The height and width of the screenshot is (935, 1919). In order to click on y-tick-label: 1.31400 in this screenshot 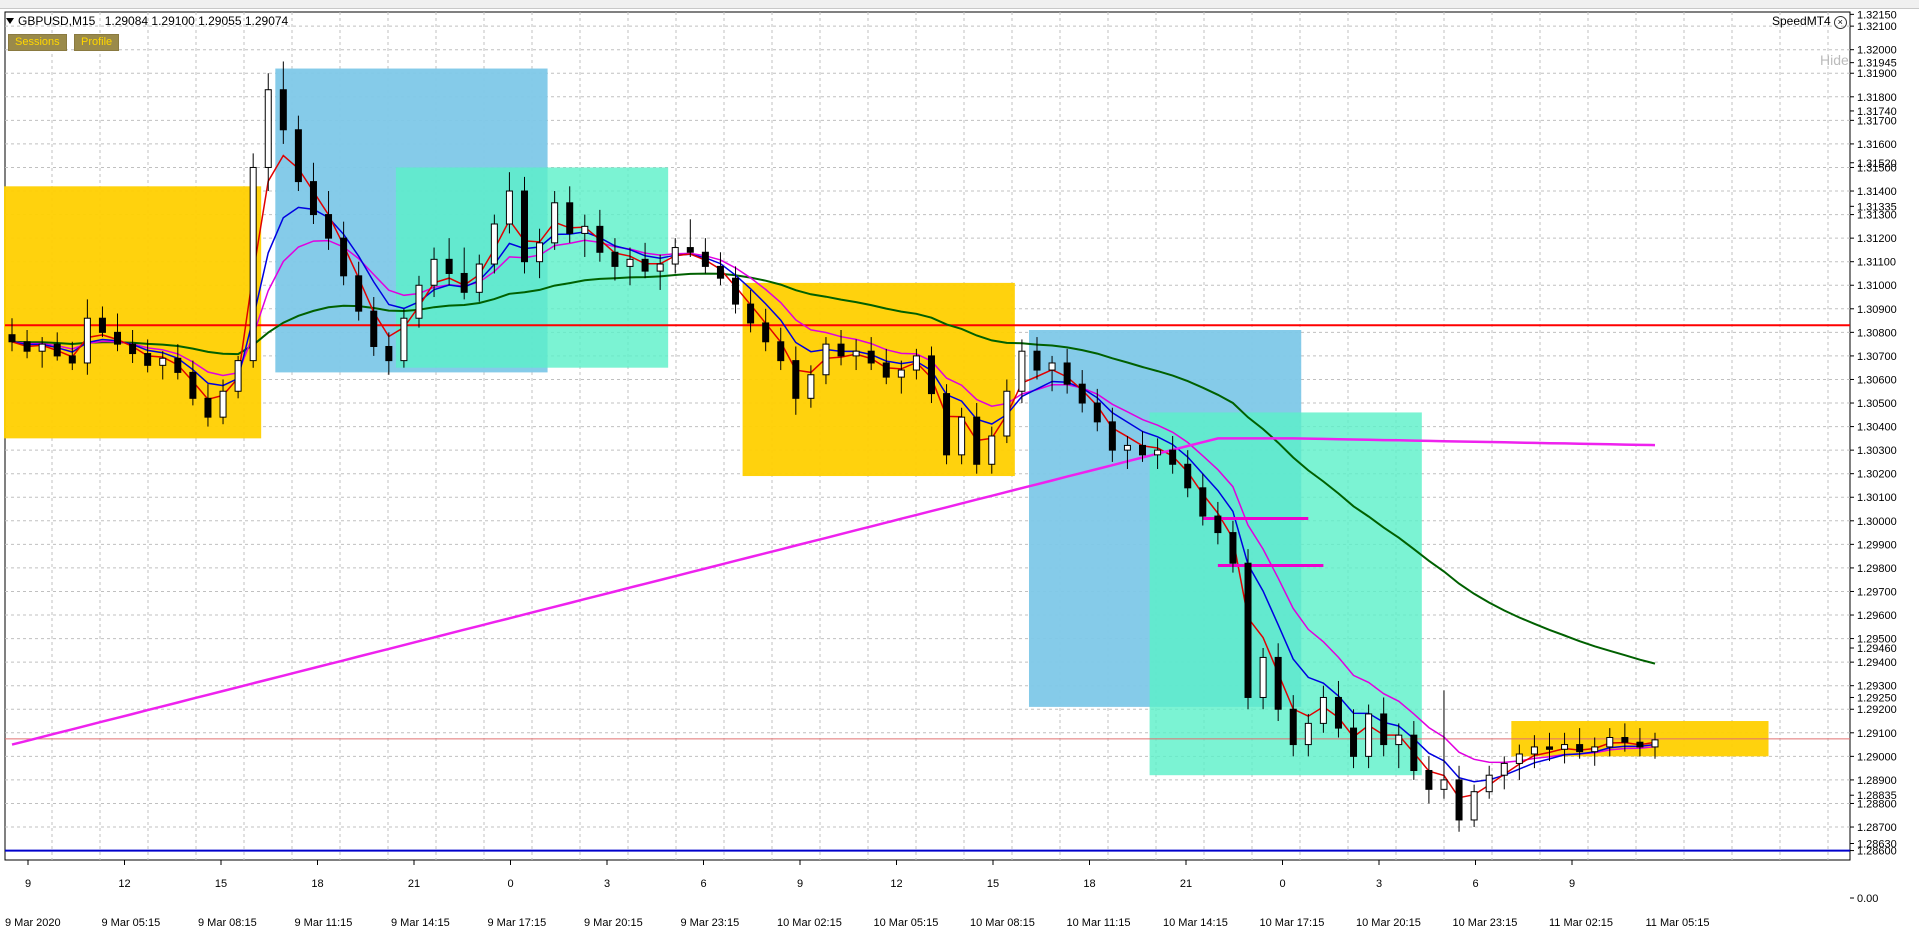, I will do `click(1877, 192)`.